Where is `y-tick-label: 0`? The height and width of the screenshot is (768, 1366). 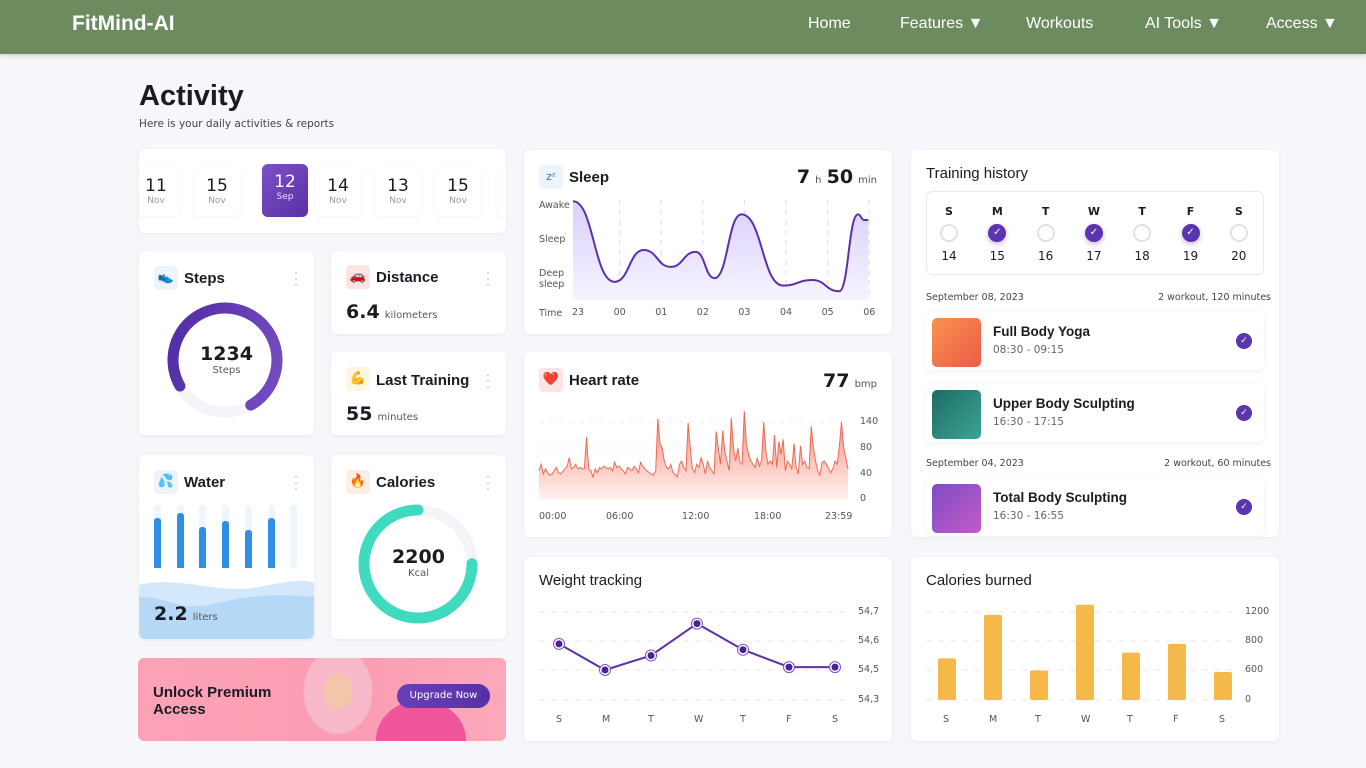 y-tick-label: 0 is located at coordinates (863, 498).